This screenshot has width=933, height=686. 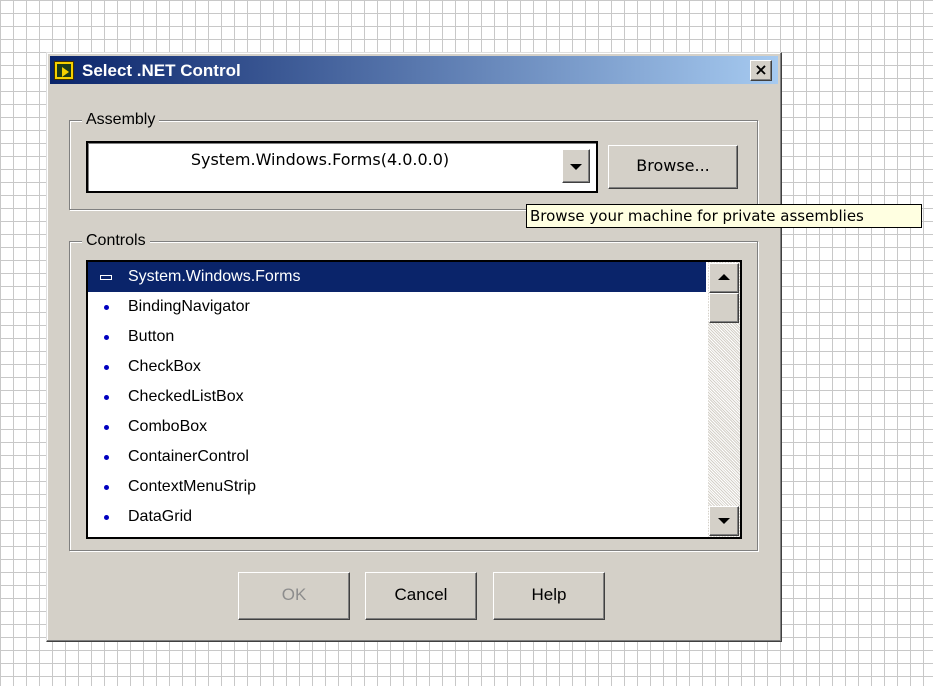 I want to click on arrow-up-icon, so click(x=724, y=277).